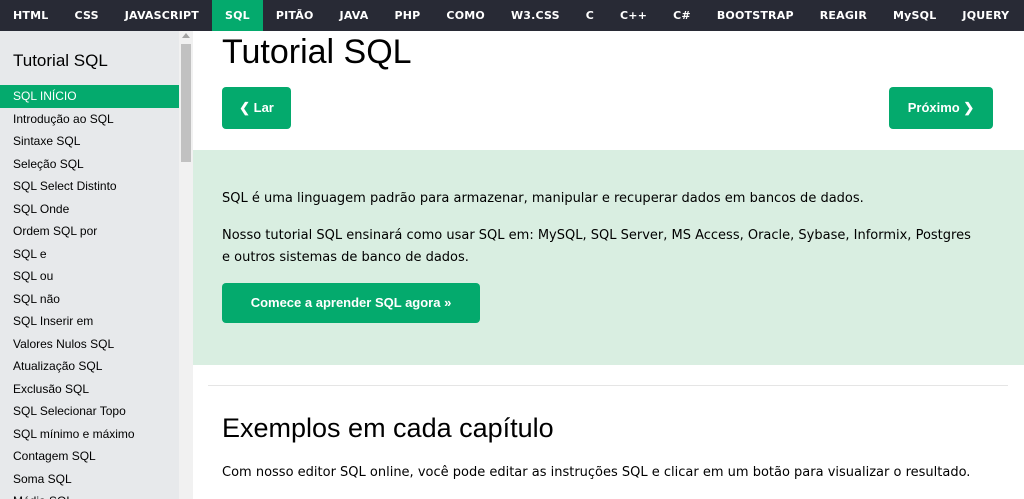  What do you see at coordinates (354, 15) in the screenshot?
I see `nav-item-java: JAVA` at bounding box center [354, 15].